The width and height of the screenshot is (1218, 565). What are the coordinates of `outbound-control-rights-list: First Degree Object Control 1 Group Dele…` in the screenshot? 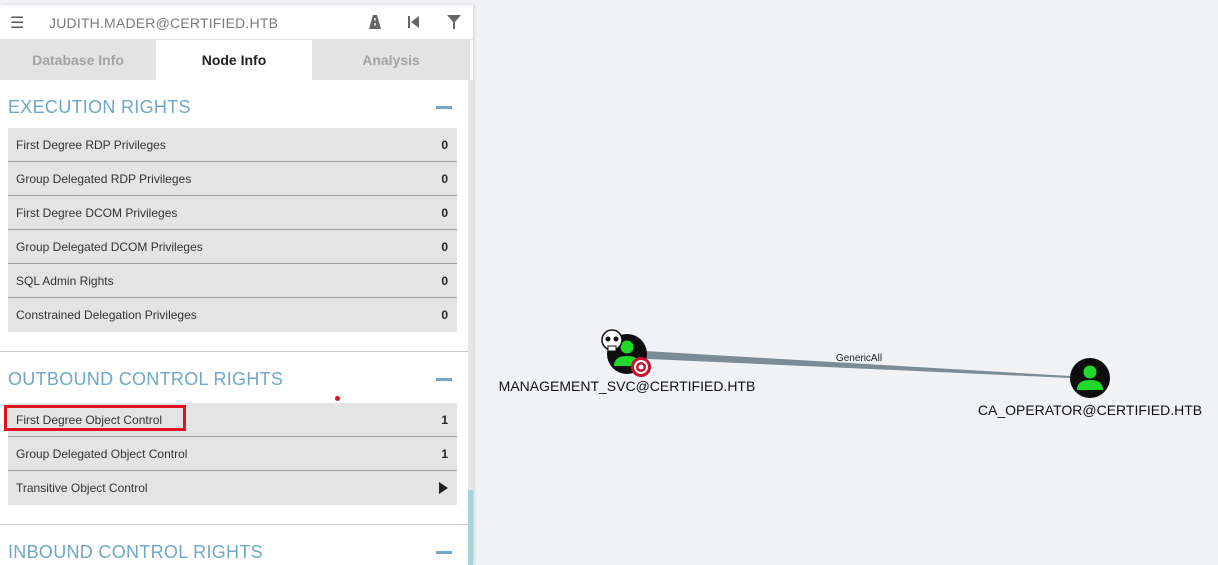 It's located at (234, 454).